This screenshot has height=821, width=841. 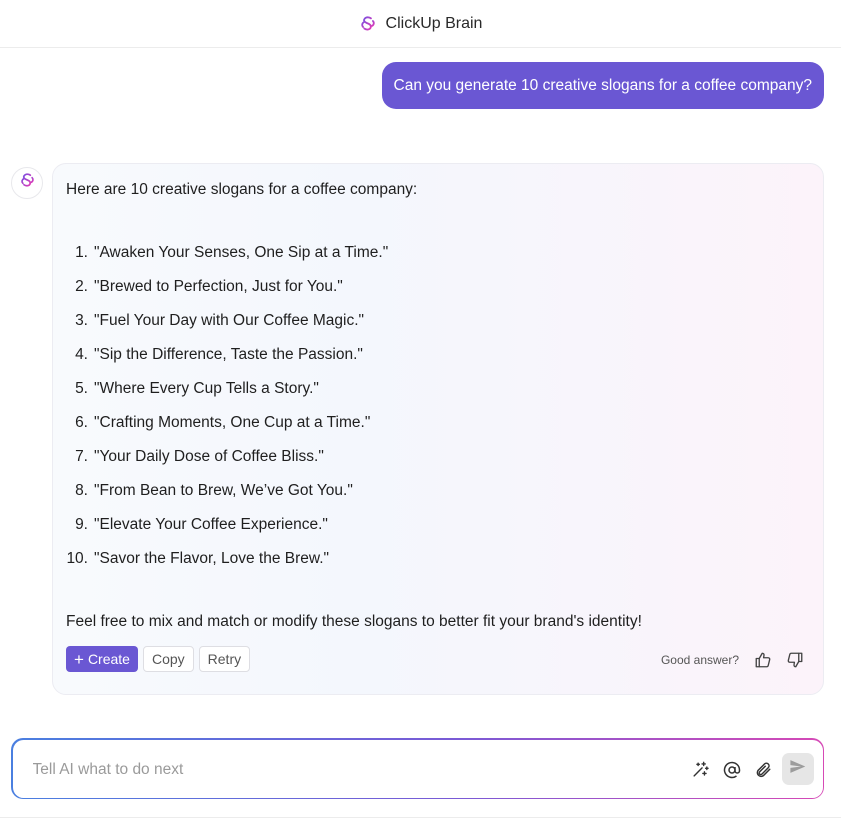 What do you see at coordinates (420, 817) in the screenshot?
I see `divider` at bounding box center [420, 817].